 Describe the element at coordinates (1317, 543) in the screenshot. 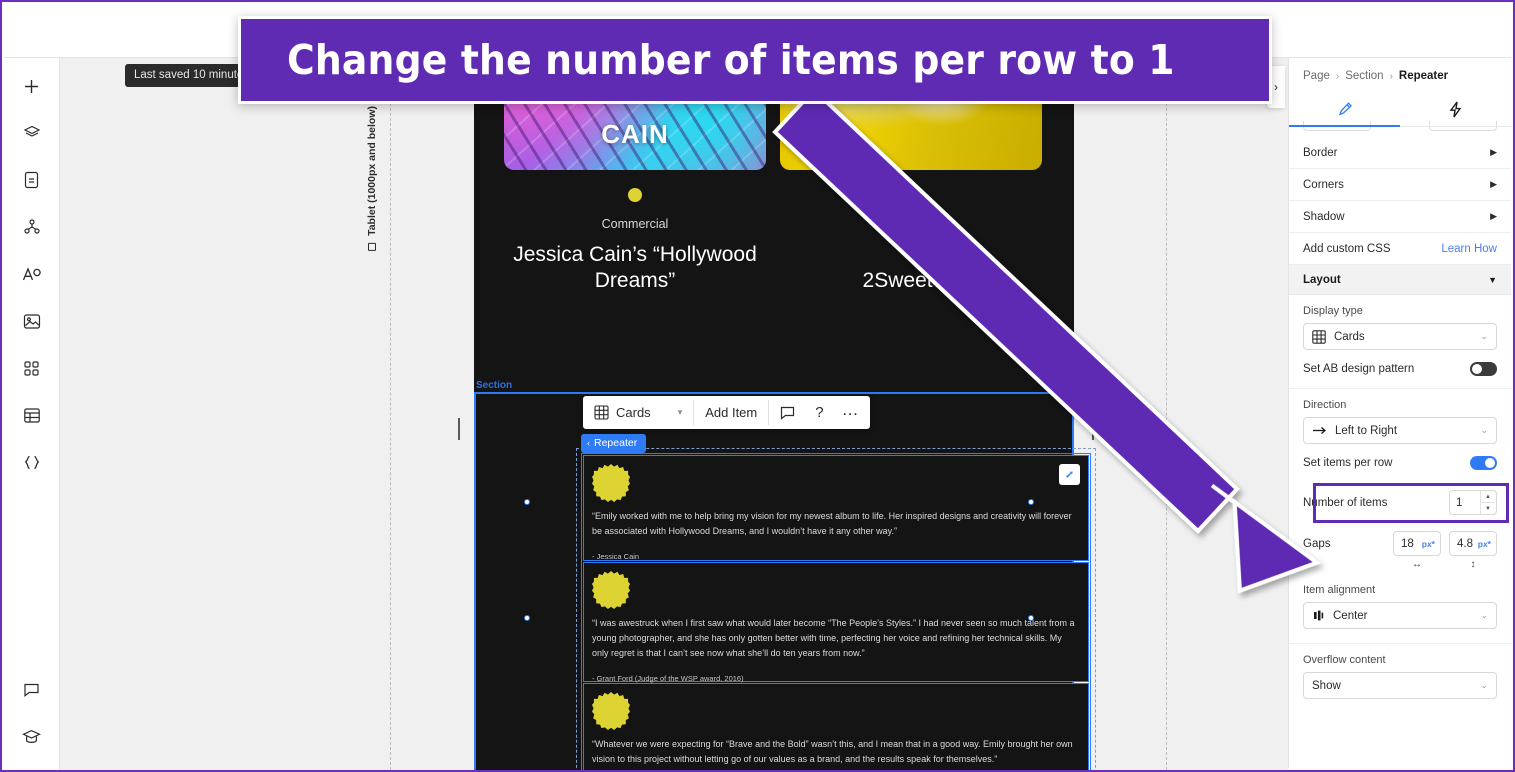

I see `gaps-label: Gaps` at that location.